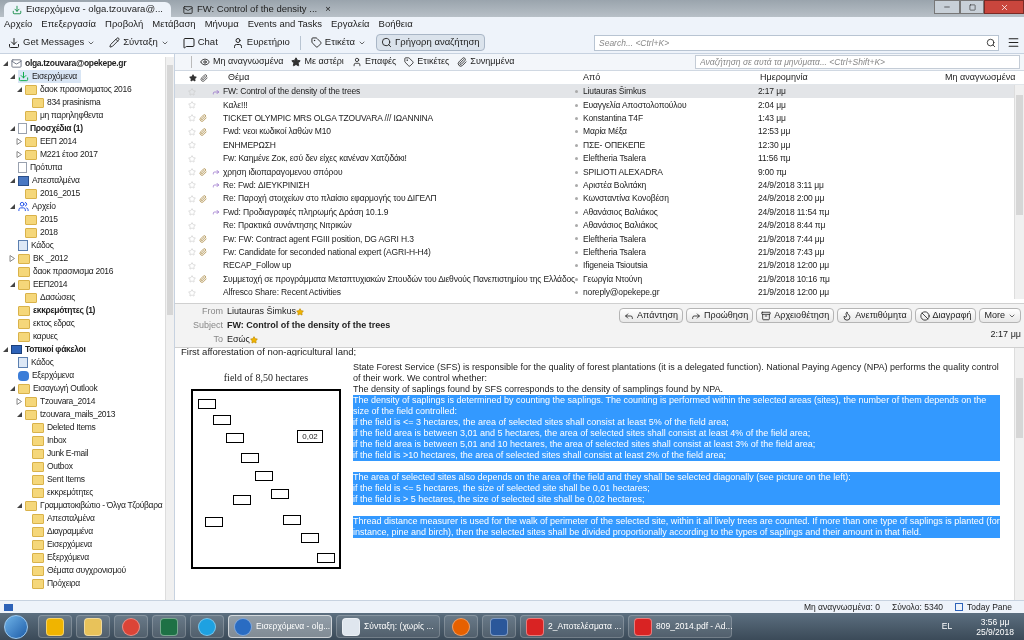 Image resolution: width=1024 pixels, height=640 pixels. Describe the element at coordinates (594, 279) in the screenshot. I see `message-row: Συμμετοχή σε προγράμματα Μεταπτυχιακών Σπουδών του Διεθνούς Πανεπιστημίου της Ελλάδος Γεωργία Ντούνη 21/9/2018 10:16 πμ` at that location.